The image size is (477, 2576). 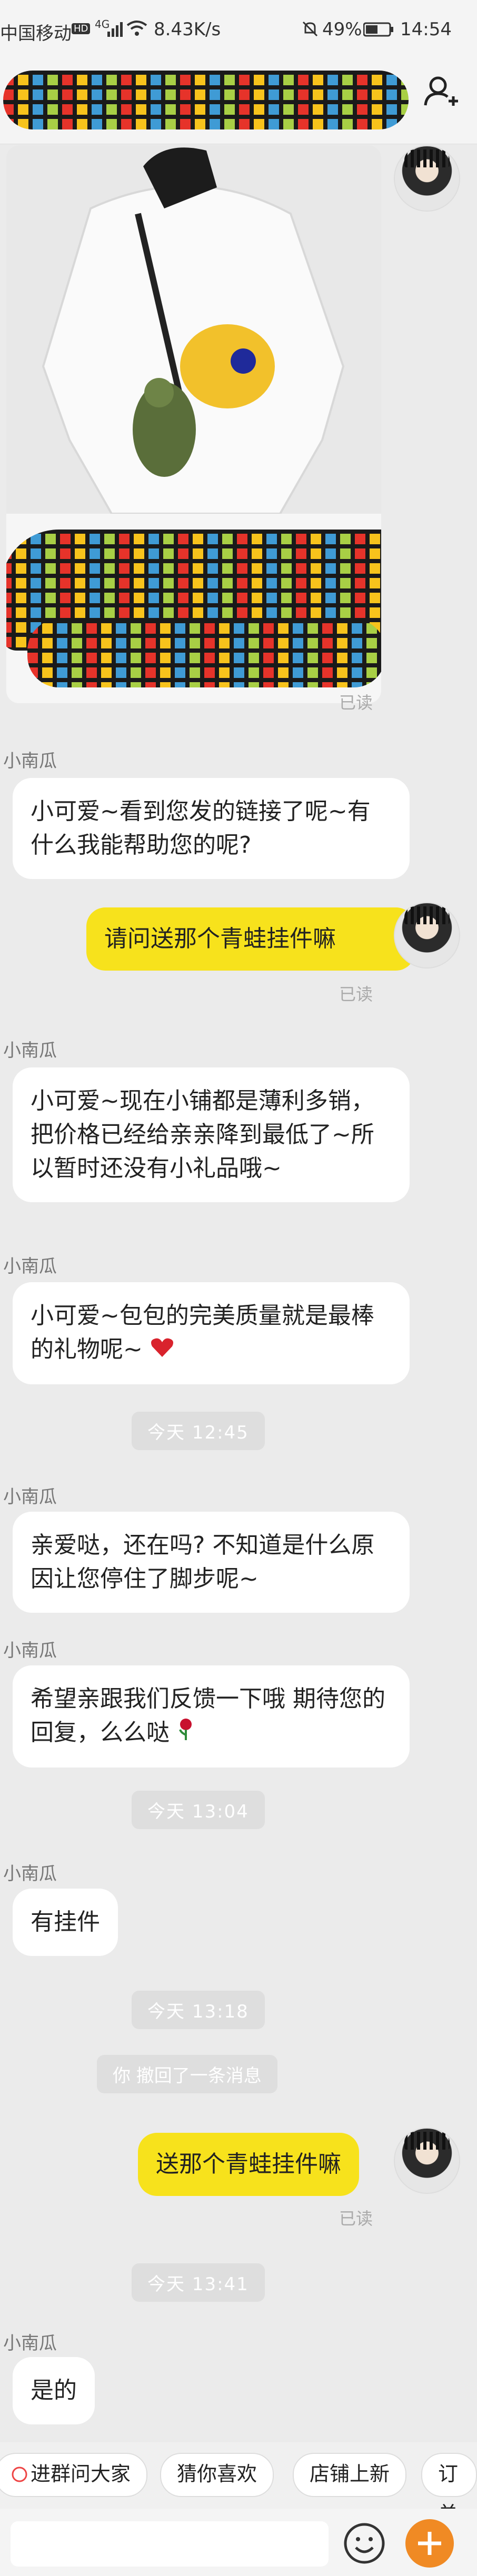 What do you see at coordinates (204, 653) in the screenshot?
I see `redacted-product-price` at bounding box center [204, 653].